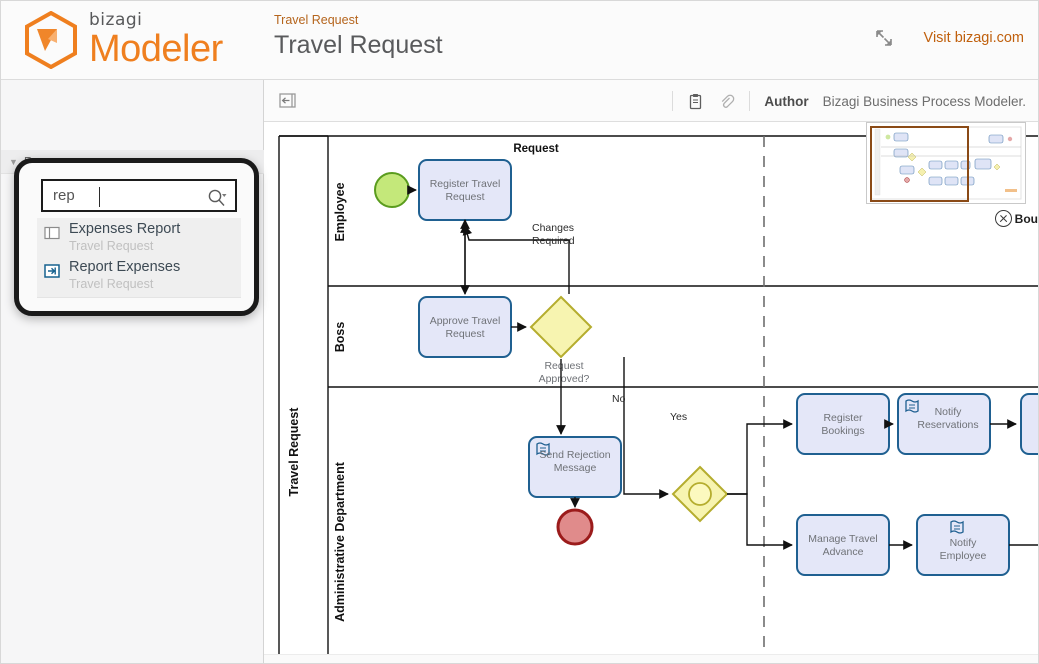  Describe the element at coordinates (51, 40) in the screenshot. I see `bizagi-logo-mark` at that location.